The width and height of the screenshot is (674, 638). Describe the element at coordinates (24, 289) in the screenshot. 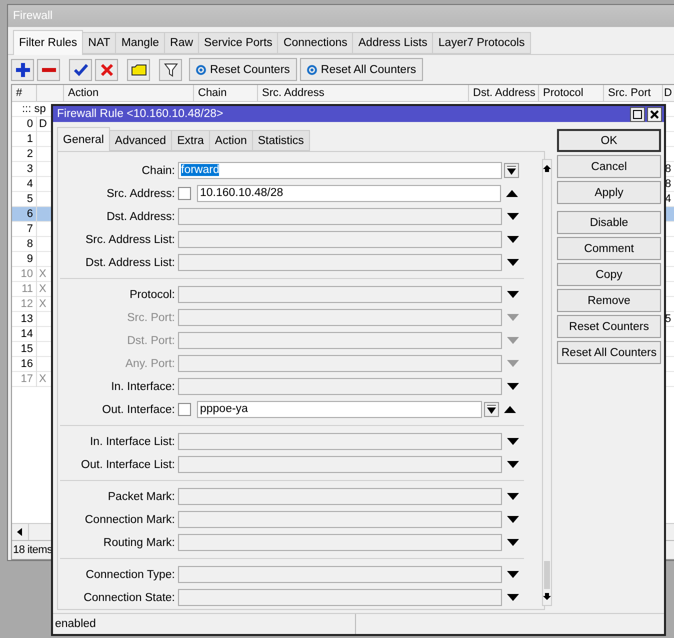

I see `row-number: 11` at that location.